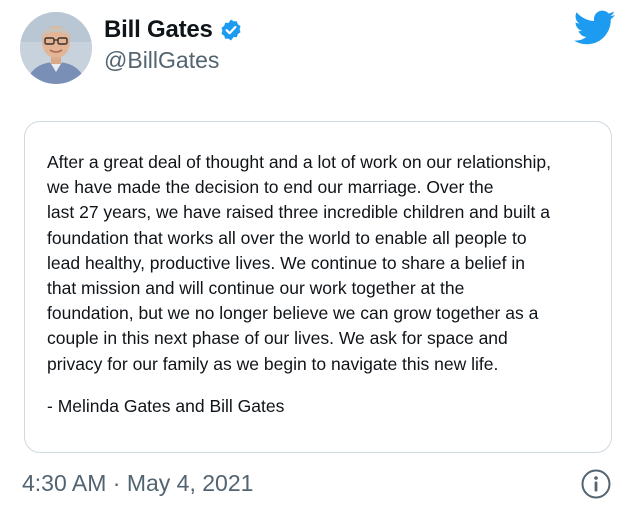 This screenshot has height=512, width=630. Describe the element at coordinates (594, 28) in the screenshot. I see `twitter-bird-icon` at that location.